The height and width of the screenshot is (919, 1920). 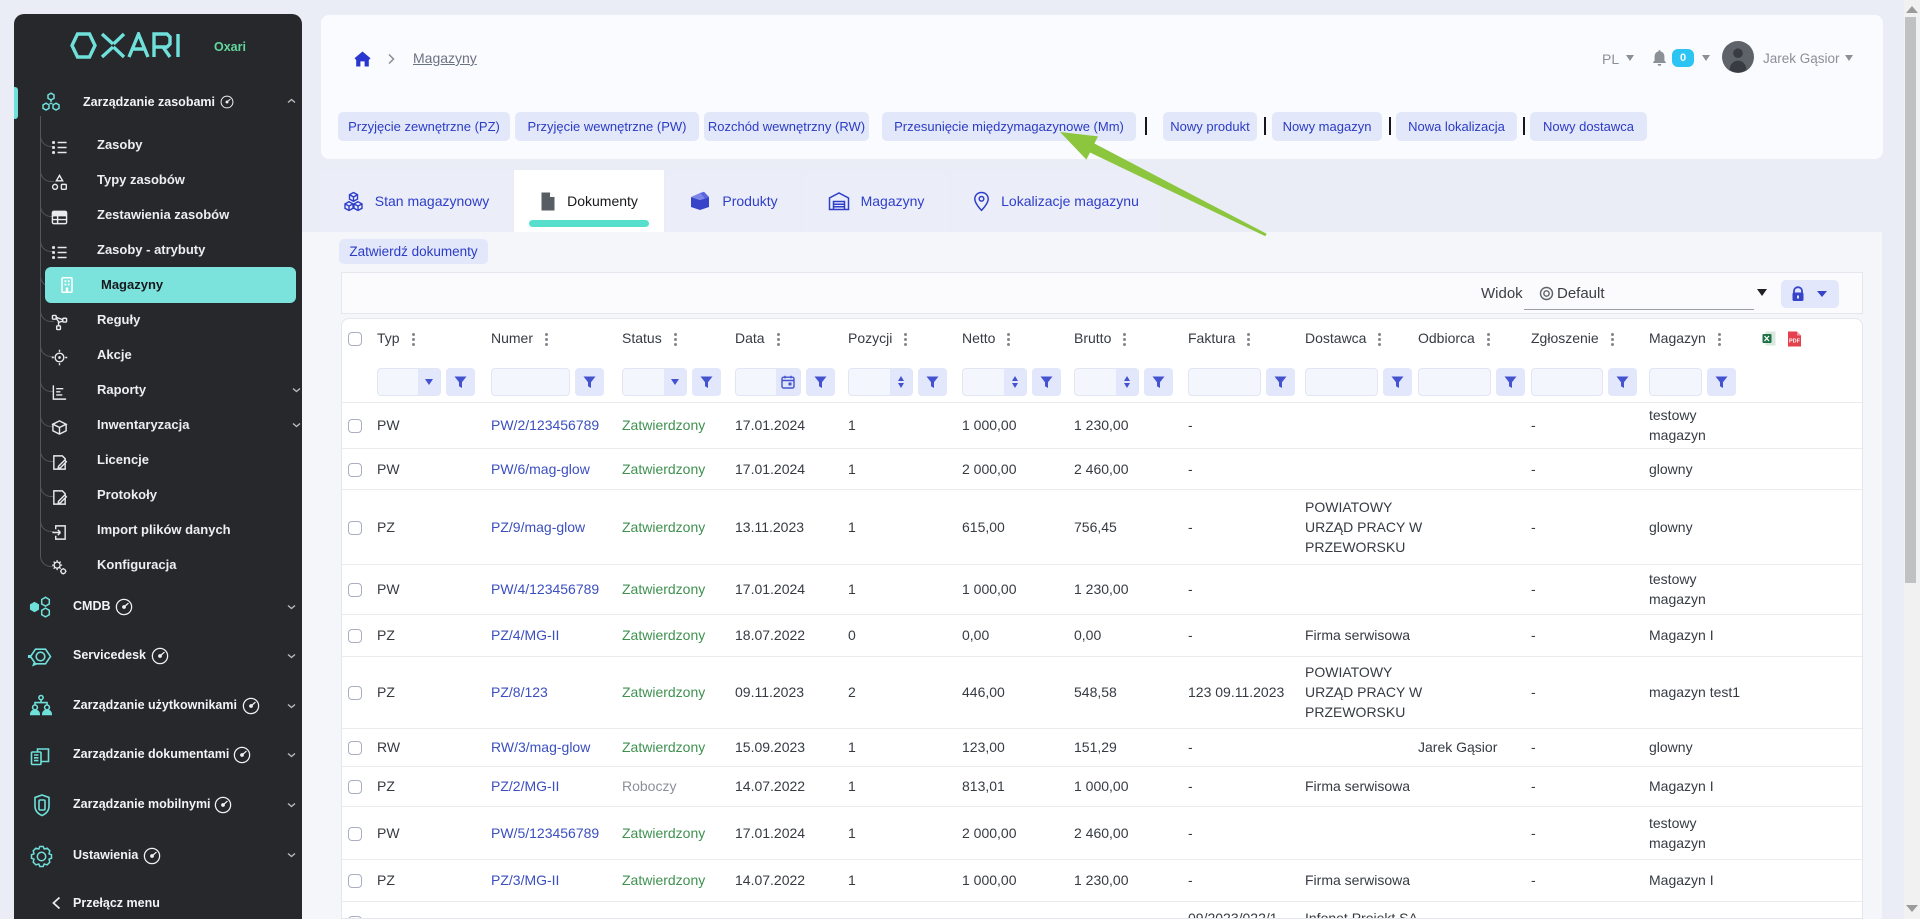 What do you see at coordinates (1795, 341) in the screenshot?
I see `svg-text: PDF` at bounding box center [1795, 341].